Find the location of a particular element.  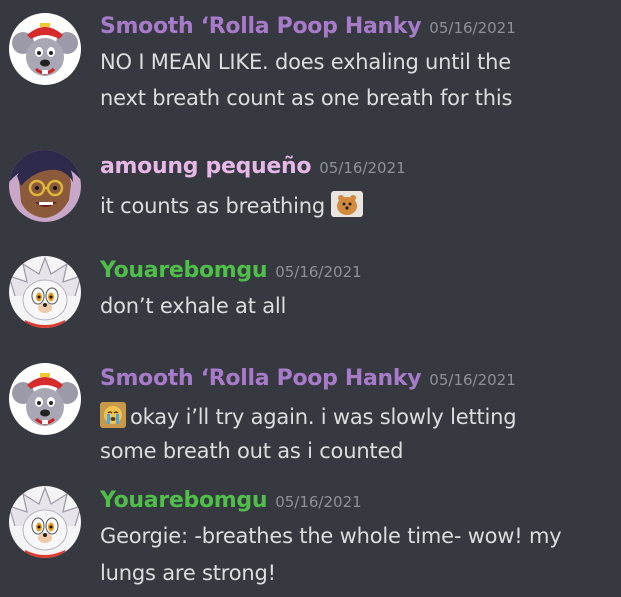

message-text: some breath out as i counted is located at coordinates (252, 451).